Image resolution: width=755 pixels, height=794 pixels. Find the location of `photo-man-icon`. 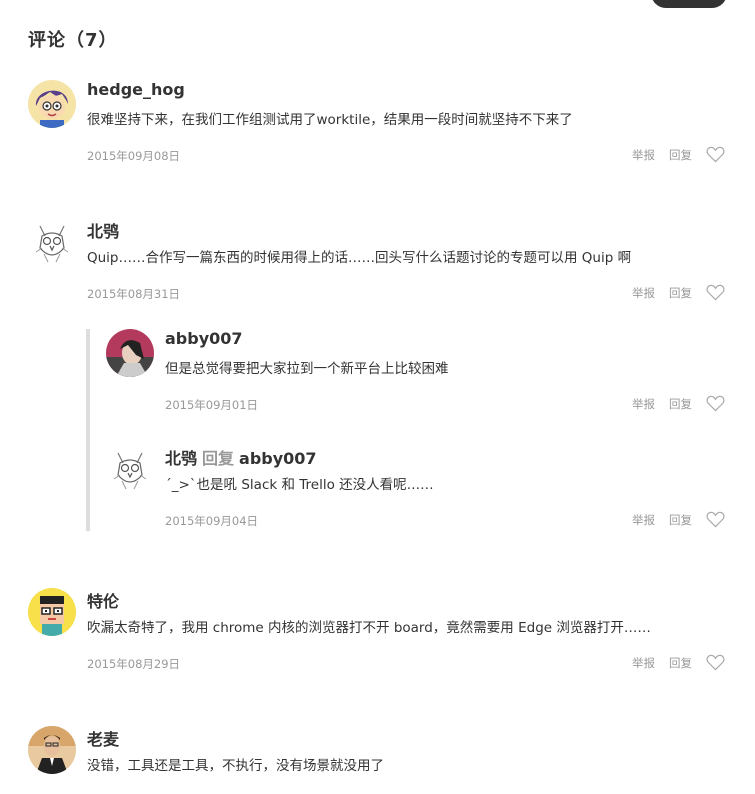

photo-man-icon is located at coordinates (52, 750).